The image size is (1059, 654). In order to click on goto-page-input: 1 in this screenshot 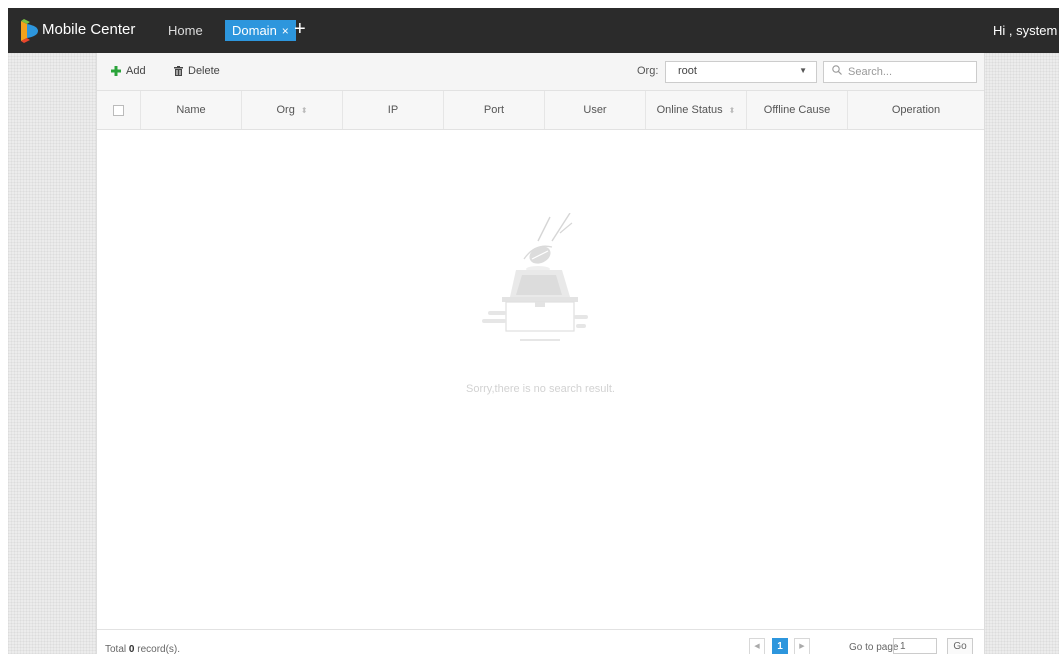, I will do `click(915, 646)`.